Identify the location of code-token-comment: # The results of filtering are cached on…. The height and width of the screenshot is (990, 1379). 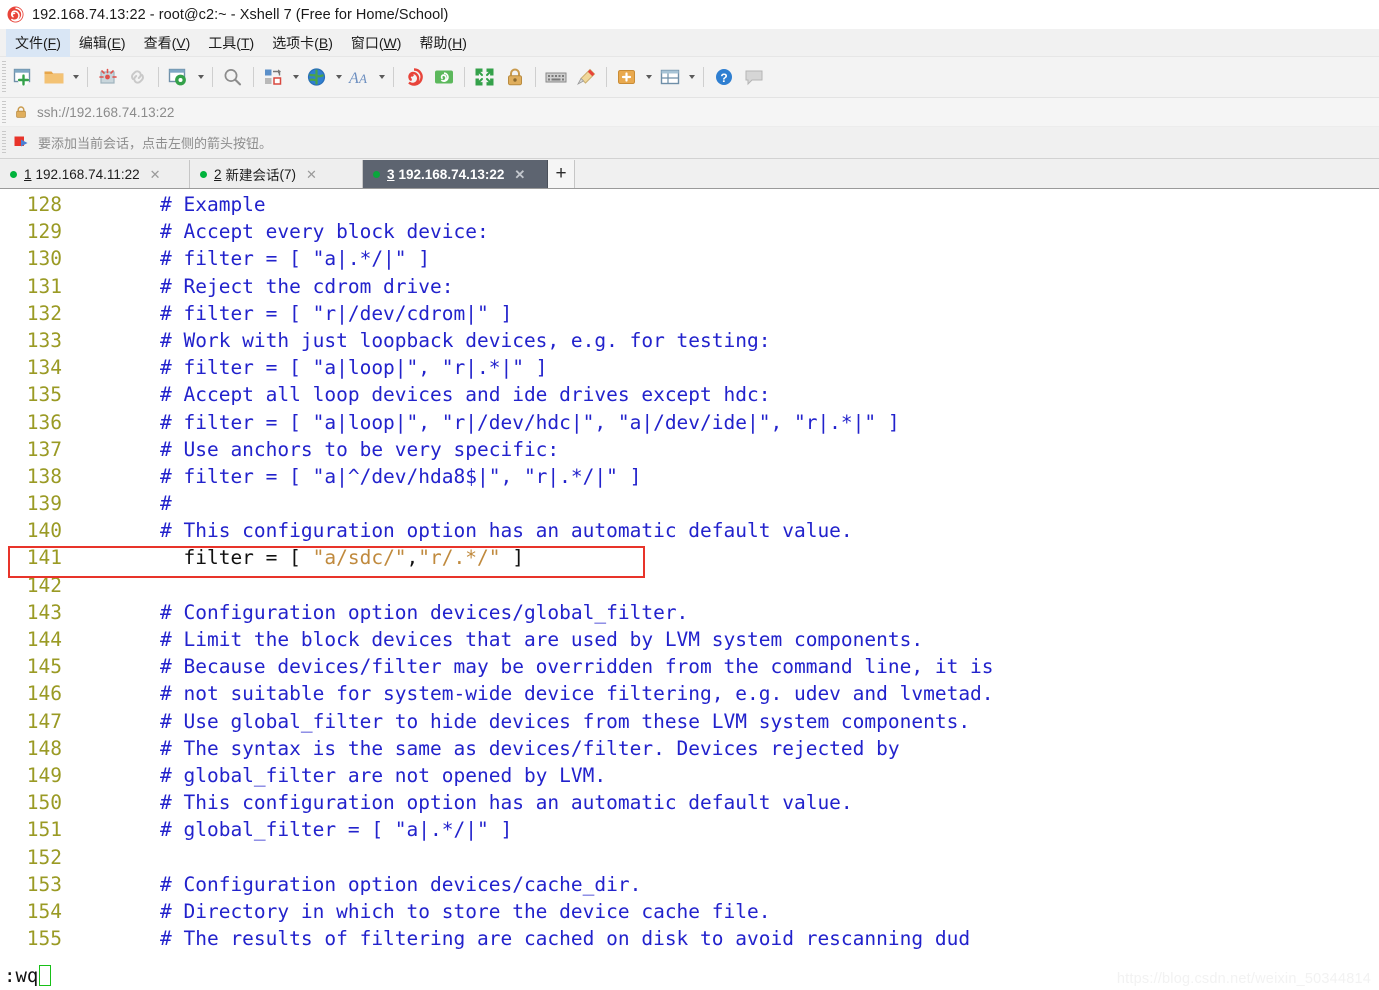
(565, 939).